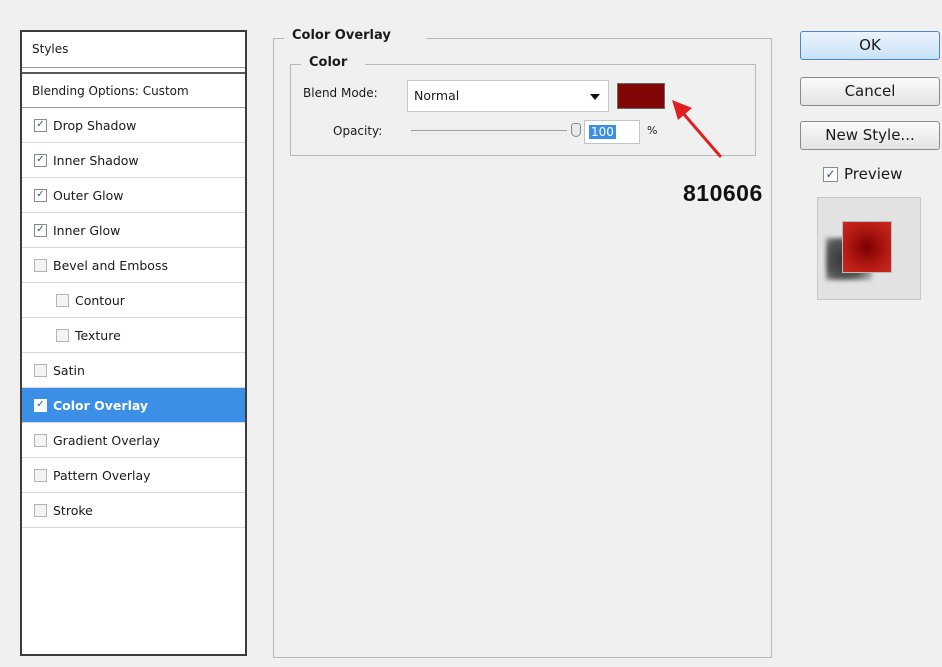  What do you see at coordinates (73, 510) in the screenshot?
I see `style-item-label: Stroke` at bounding box center [73, 510].